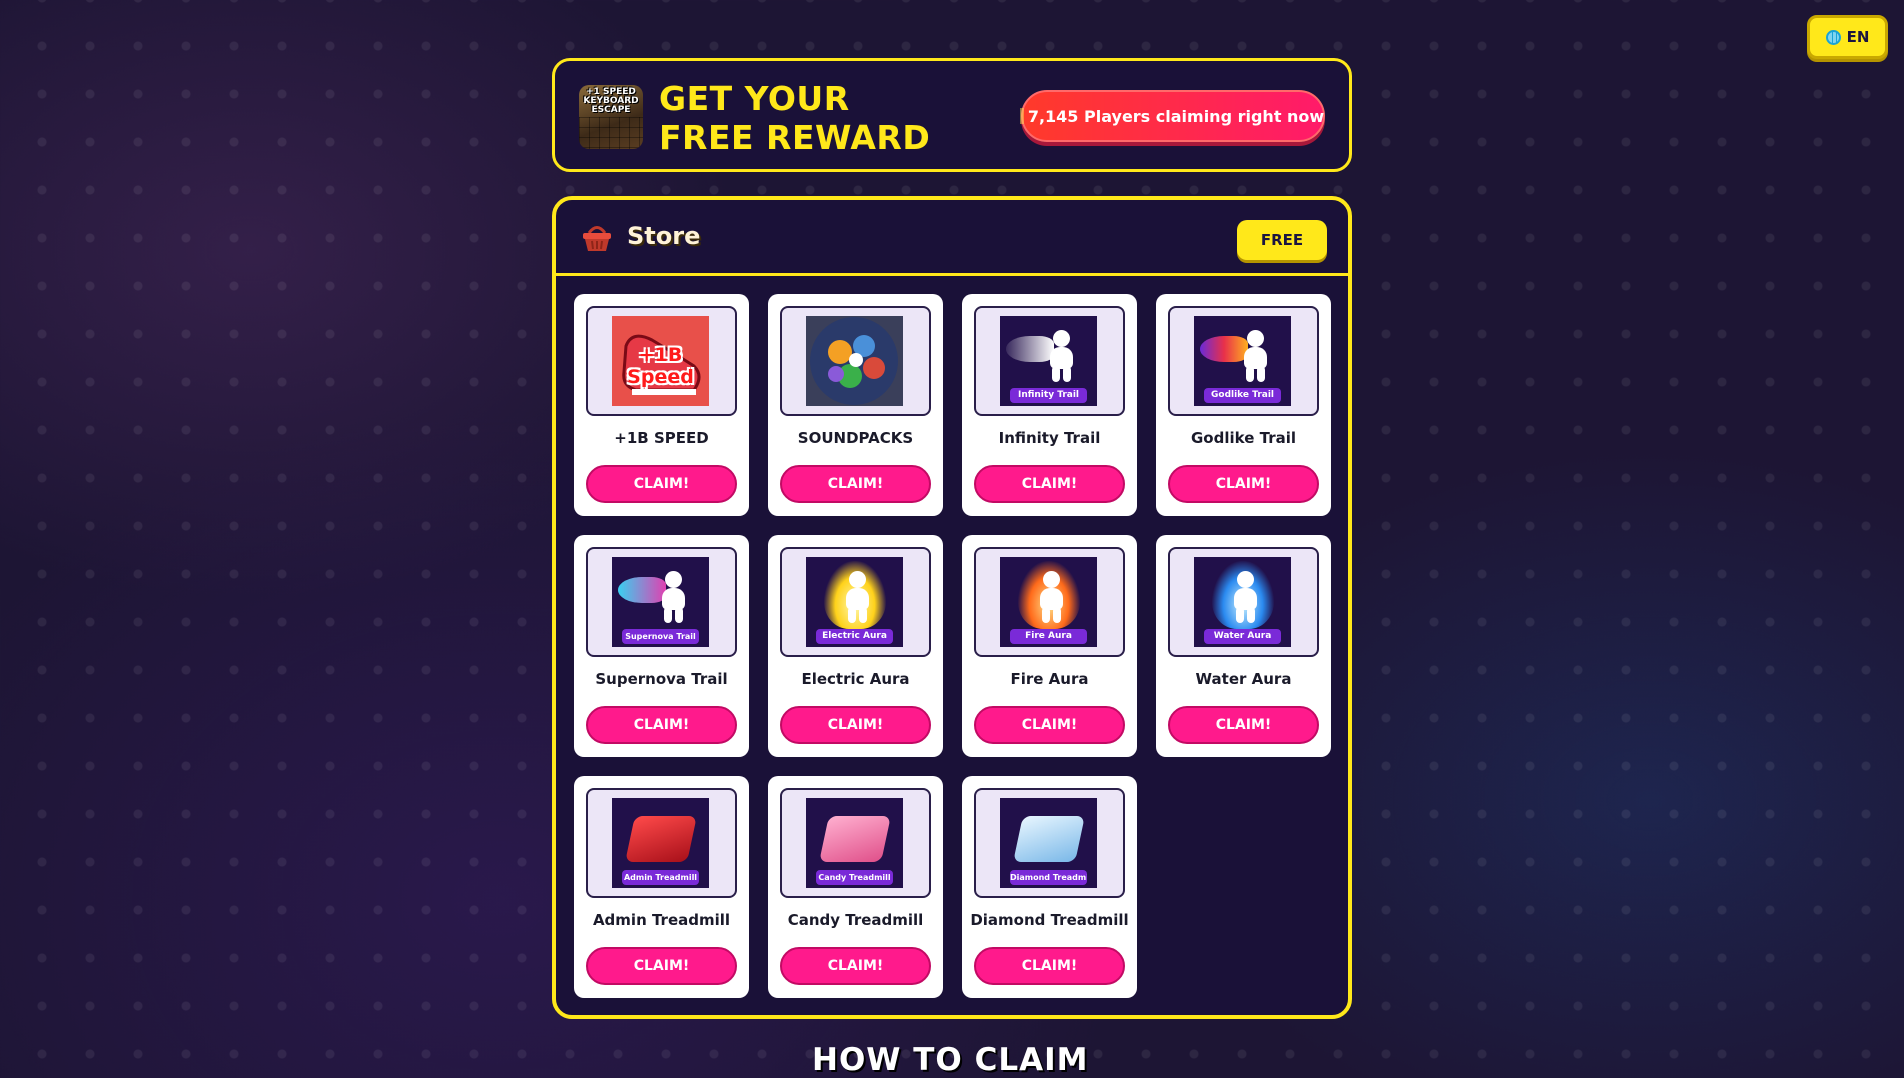  I want to click on thumb-label: Supernova Trail, so click(660, 636).